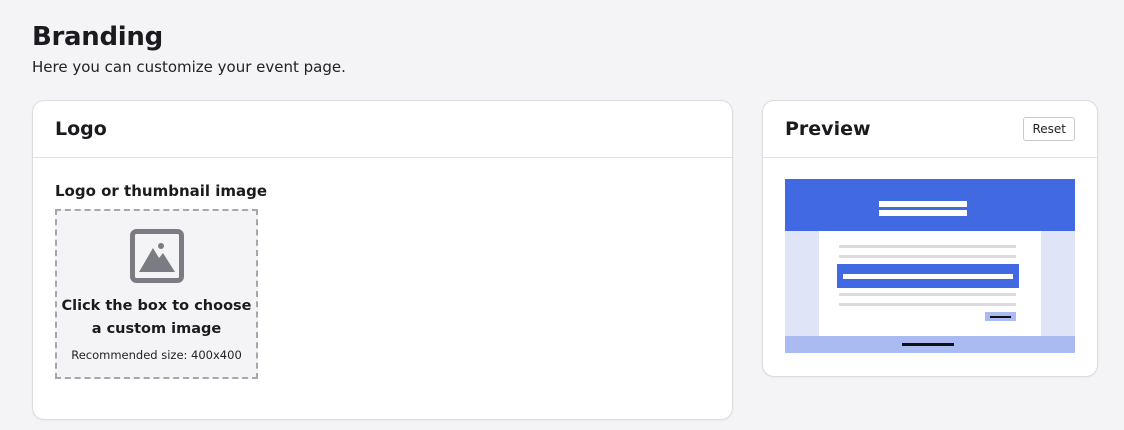 The image size is (1124, 430). Describe the element at coordinates (189, 67) in the screenshot. I see `page-subtitle: Here you can customize your event page.` at that location.